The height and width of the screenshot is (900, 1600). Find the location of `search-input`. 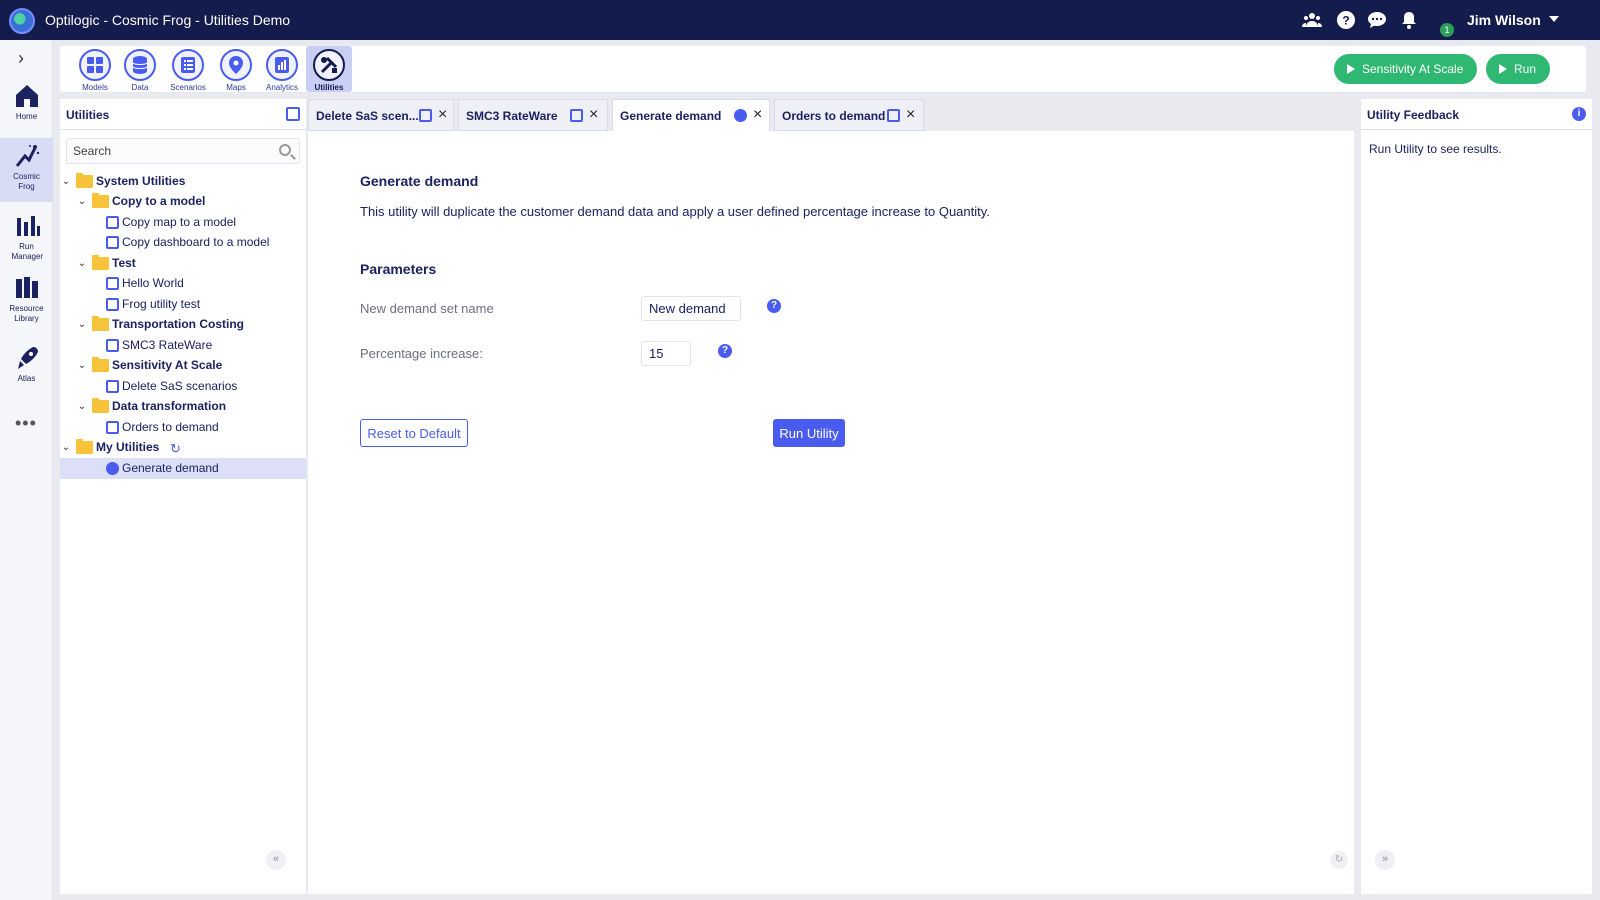

search-input is located at coordinates (167, 151).